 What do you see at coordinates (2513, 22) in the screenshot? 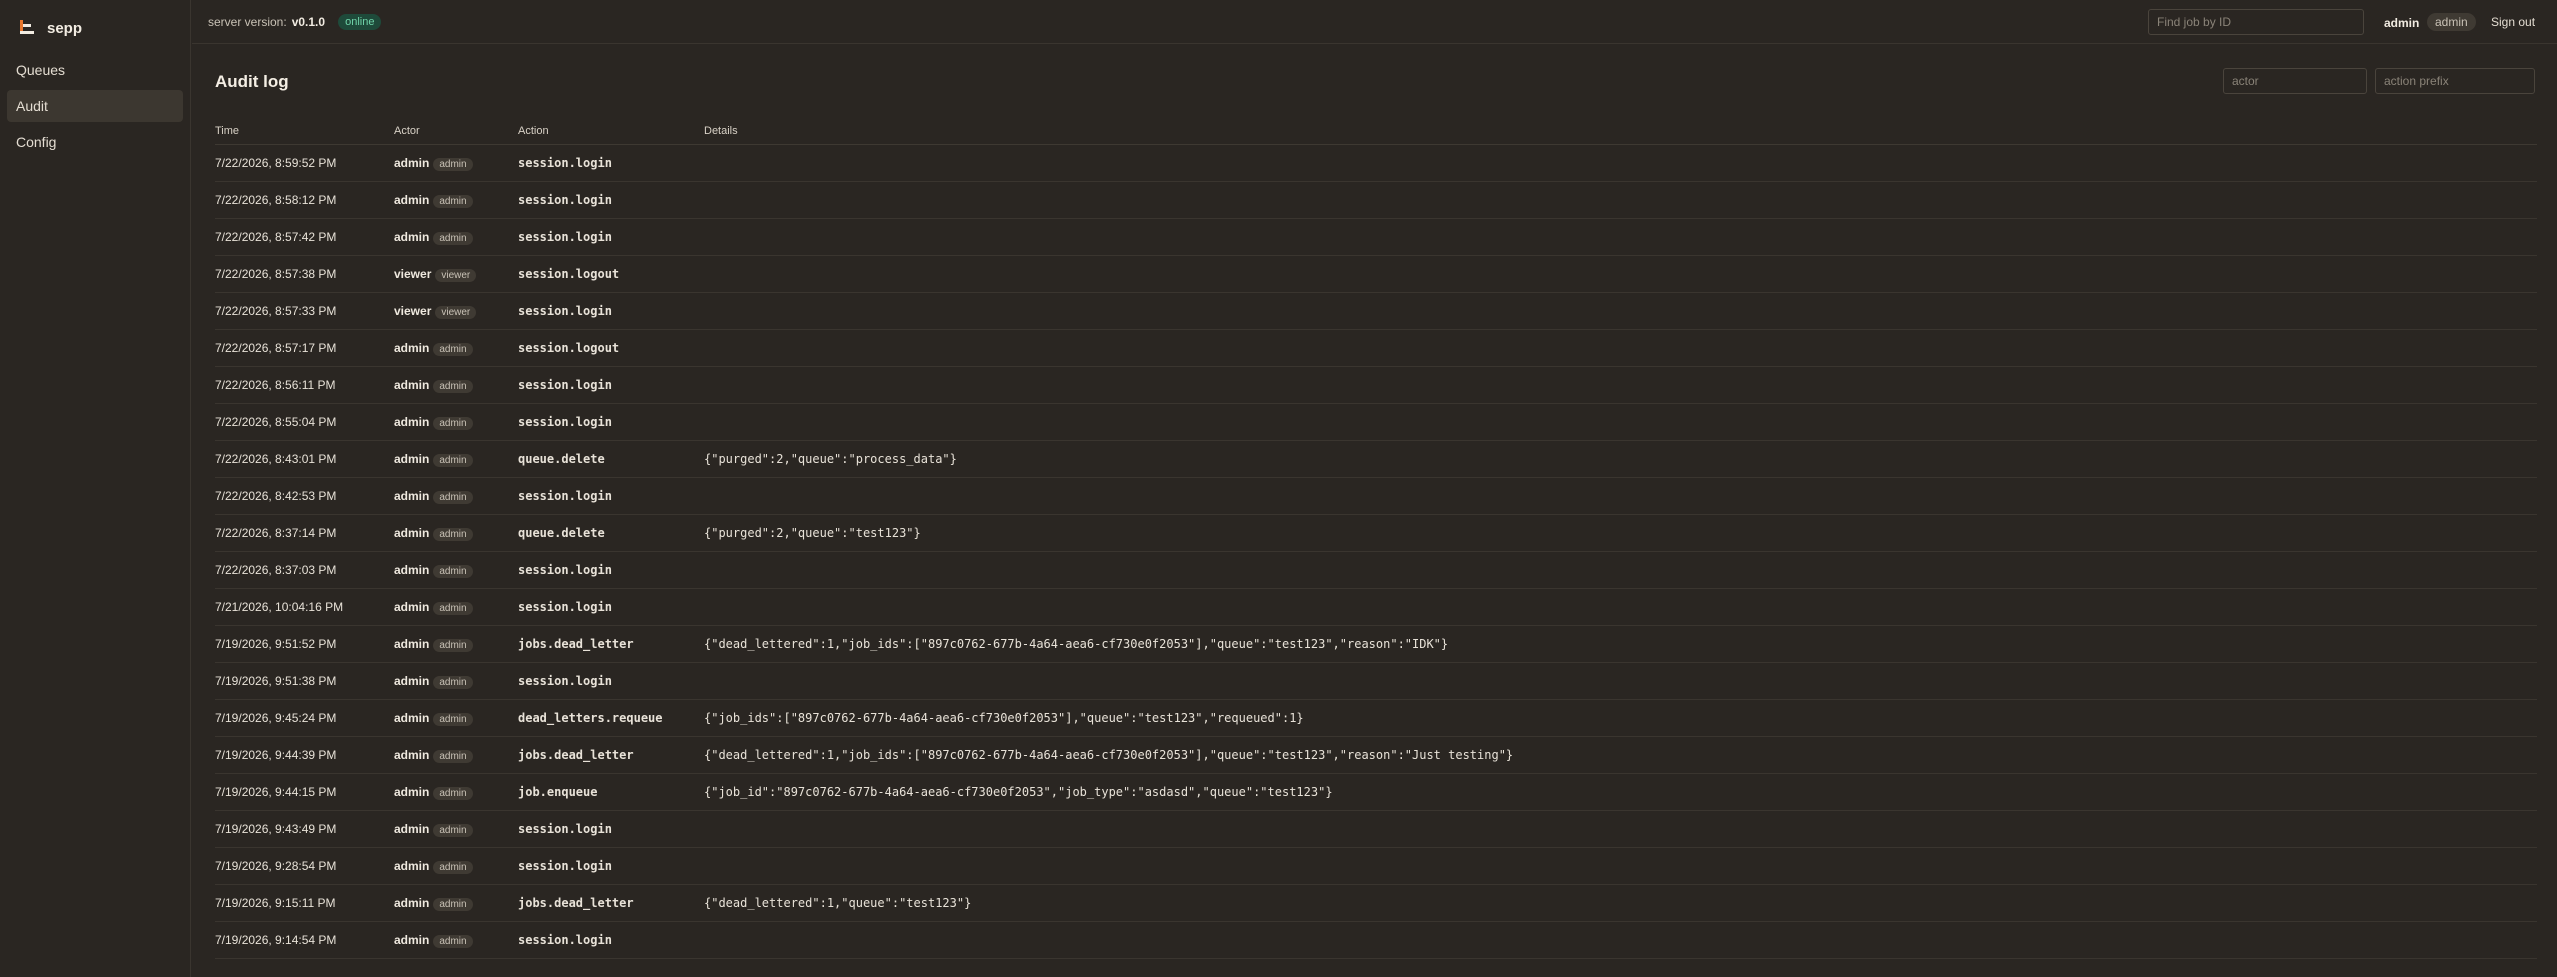
I see `sign-out-button: Sign out` at bounding box center [2513, 22].